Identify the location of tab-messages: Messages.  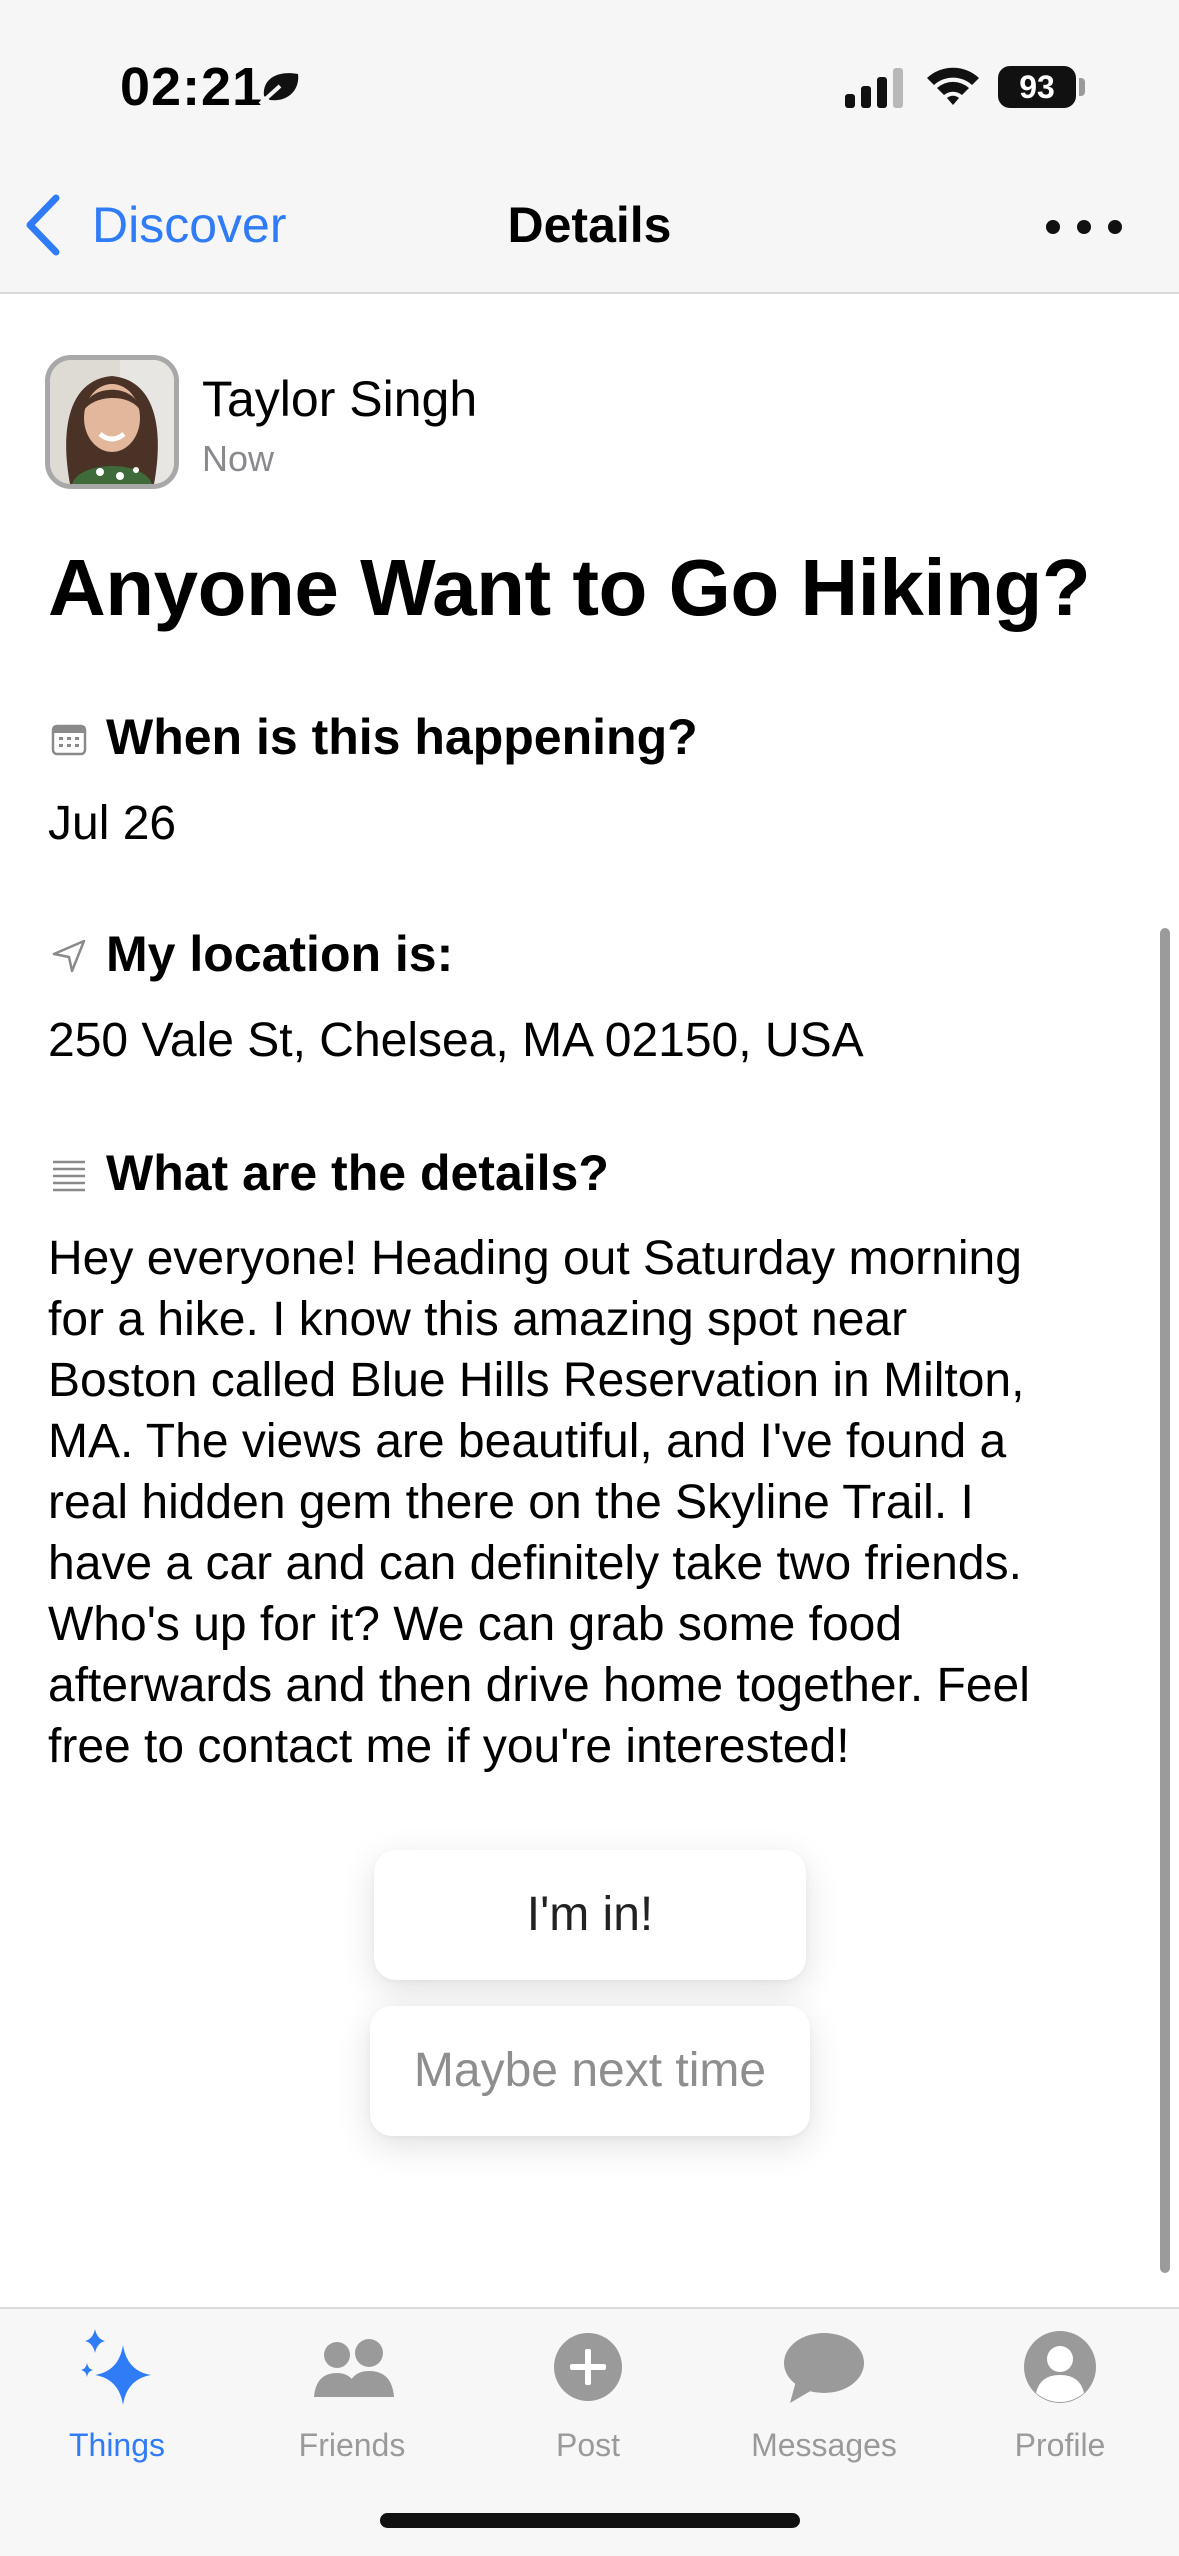
(824, 2409).